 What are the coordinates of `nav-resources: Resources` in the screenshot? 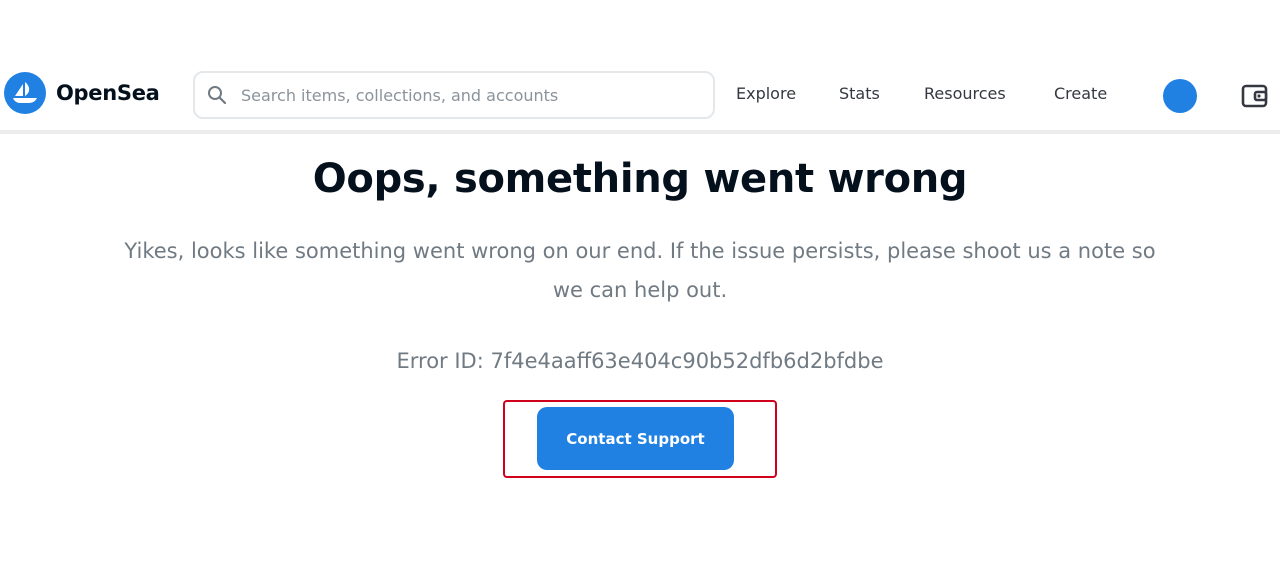 It's located at (965, 93).